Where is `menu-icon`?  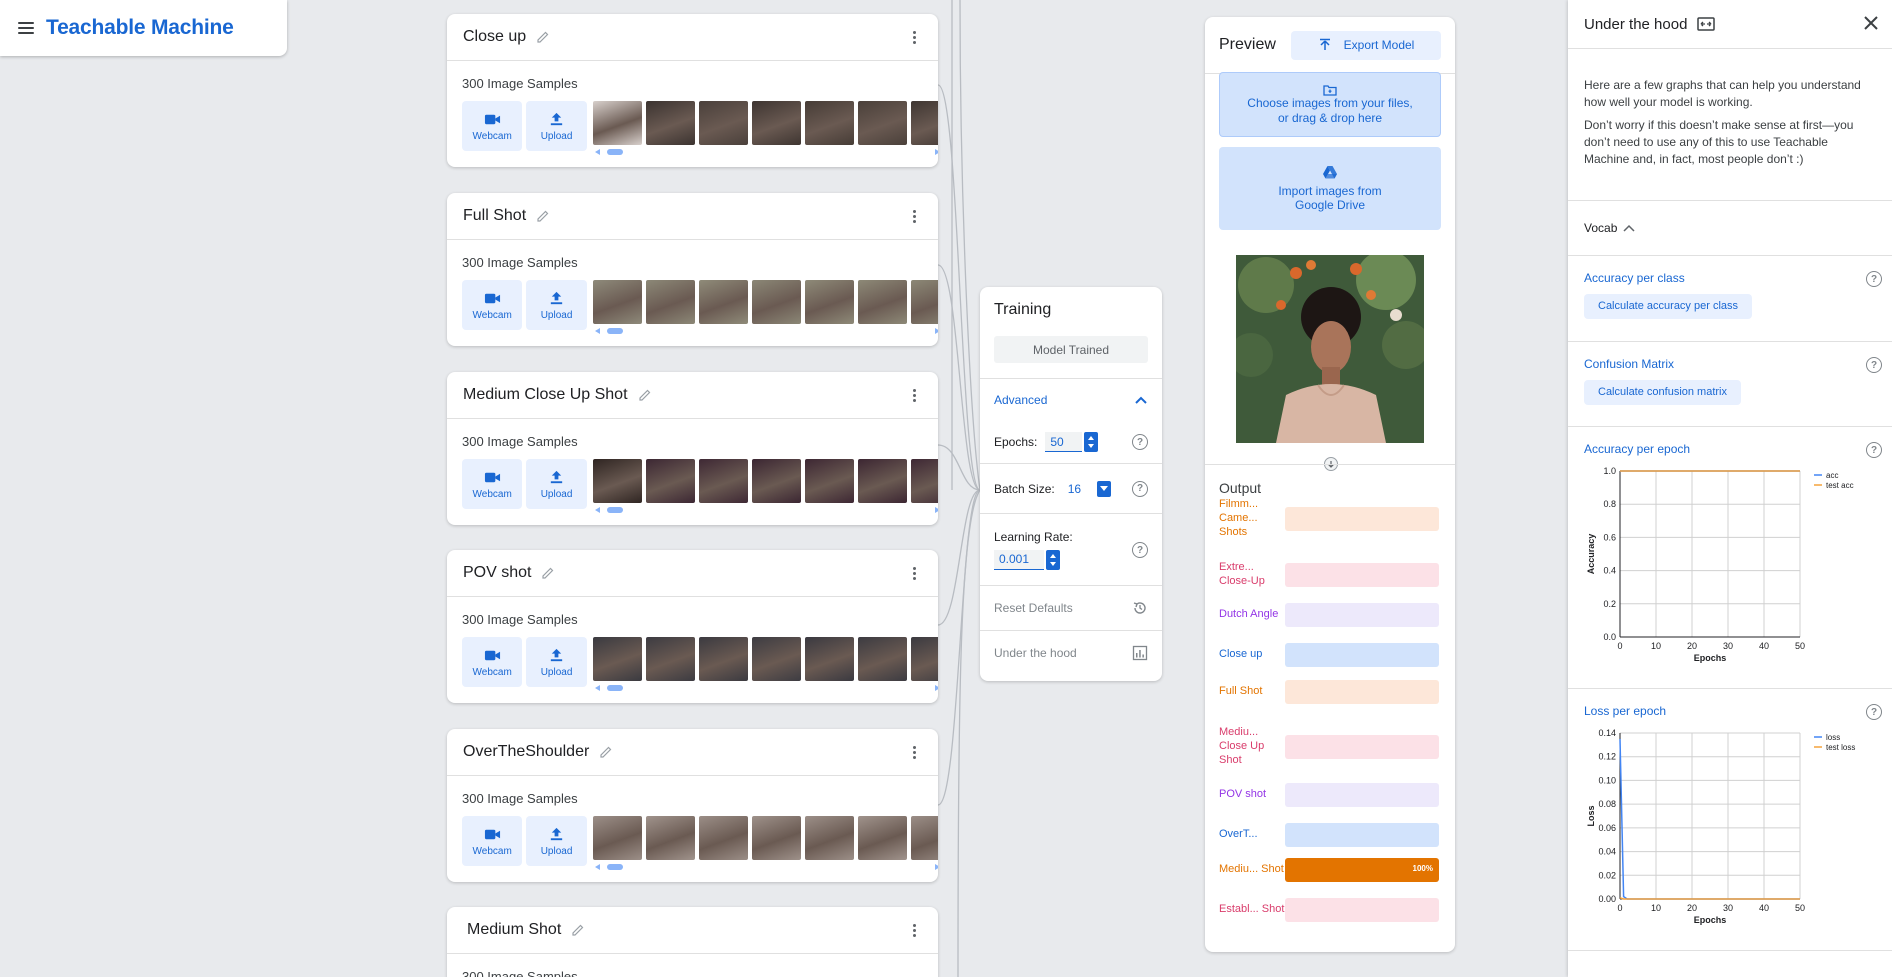
menu-icon is located at coordinates (26, 28).